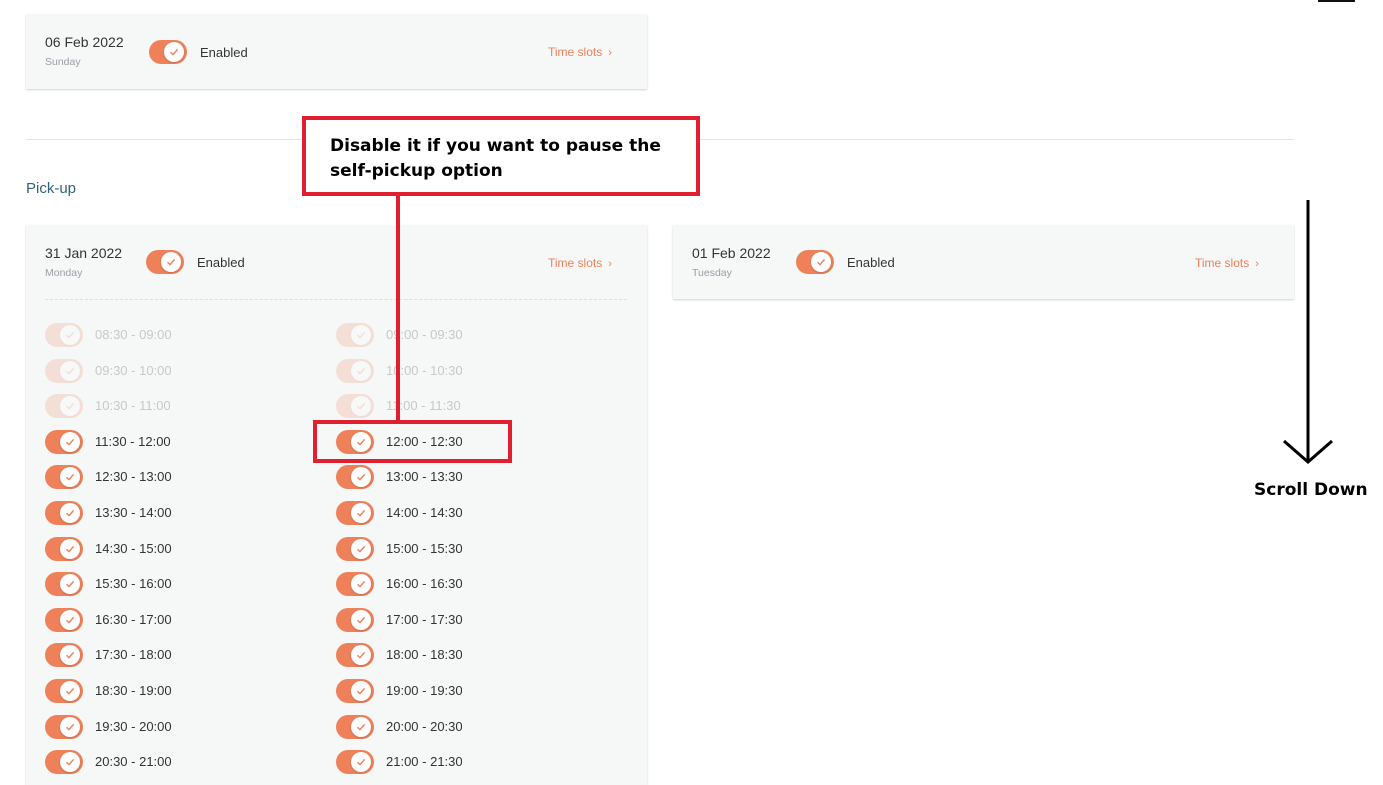  What do you see at coordinates (63, 62) in the screenshot?
I see `day-weekday: Sunday` at bounding box center [63, 62].